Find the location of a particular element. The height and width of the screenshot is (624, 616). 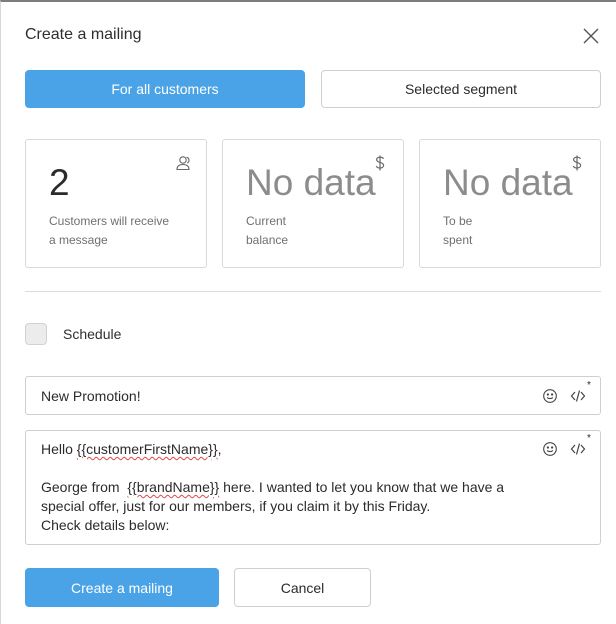

current-balance-desc-line2: balance is located at coordinates (267, 240).